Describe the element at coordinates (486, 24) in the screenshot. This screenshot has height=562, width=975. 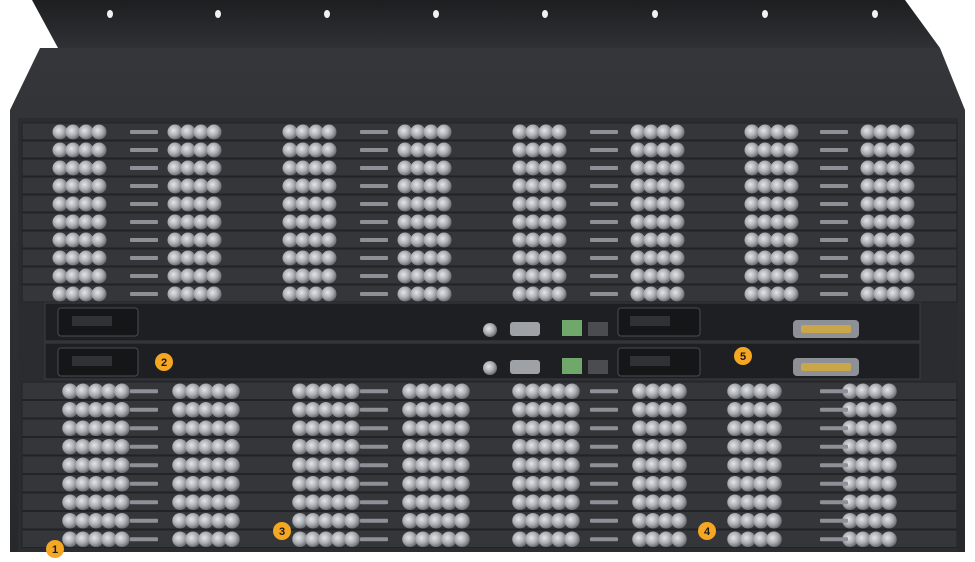
I see `top-mounting-flange` at that location.